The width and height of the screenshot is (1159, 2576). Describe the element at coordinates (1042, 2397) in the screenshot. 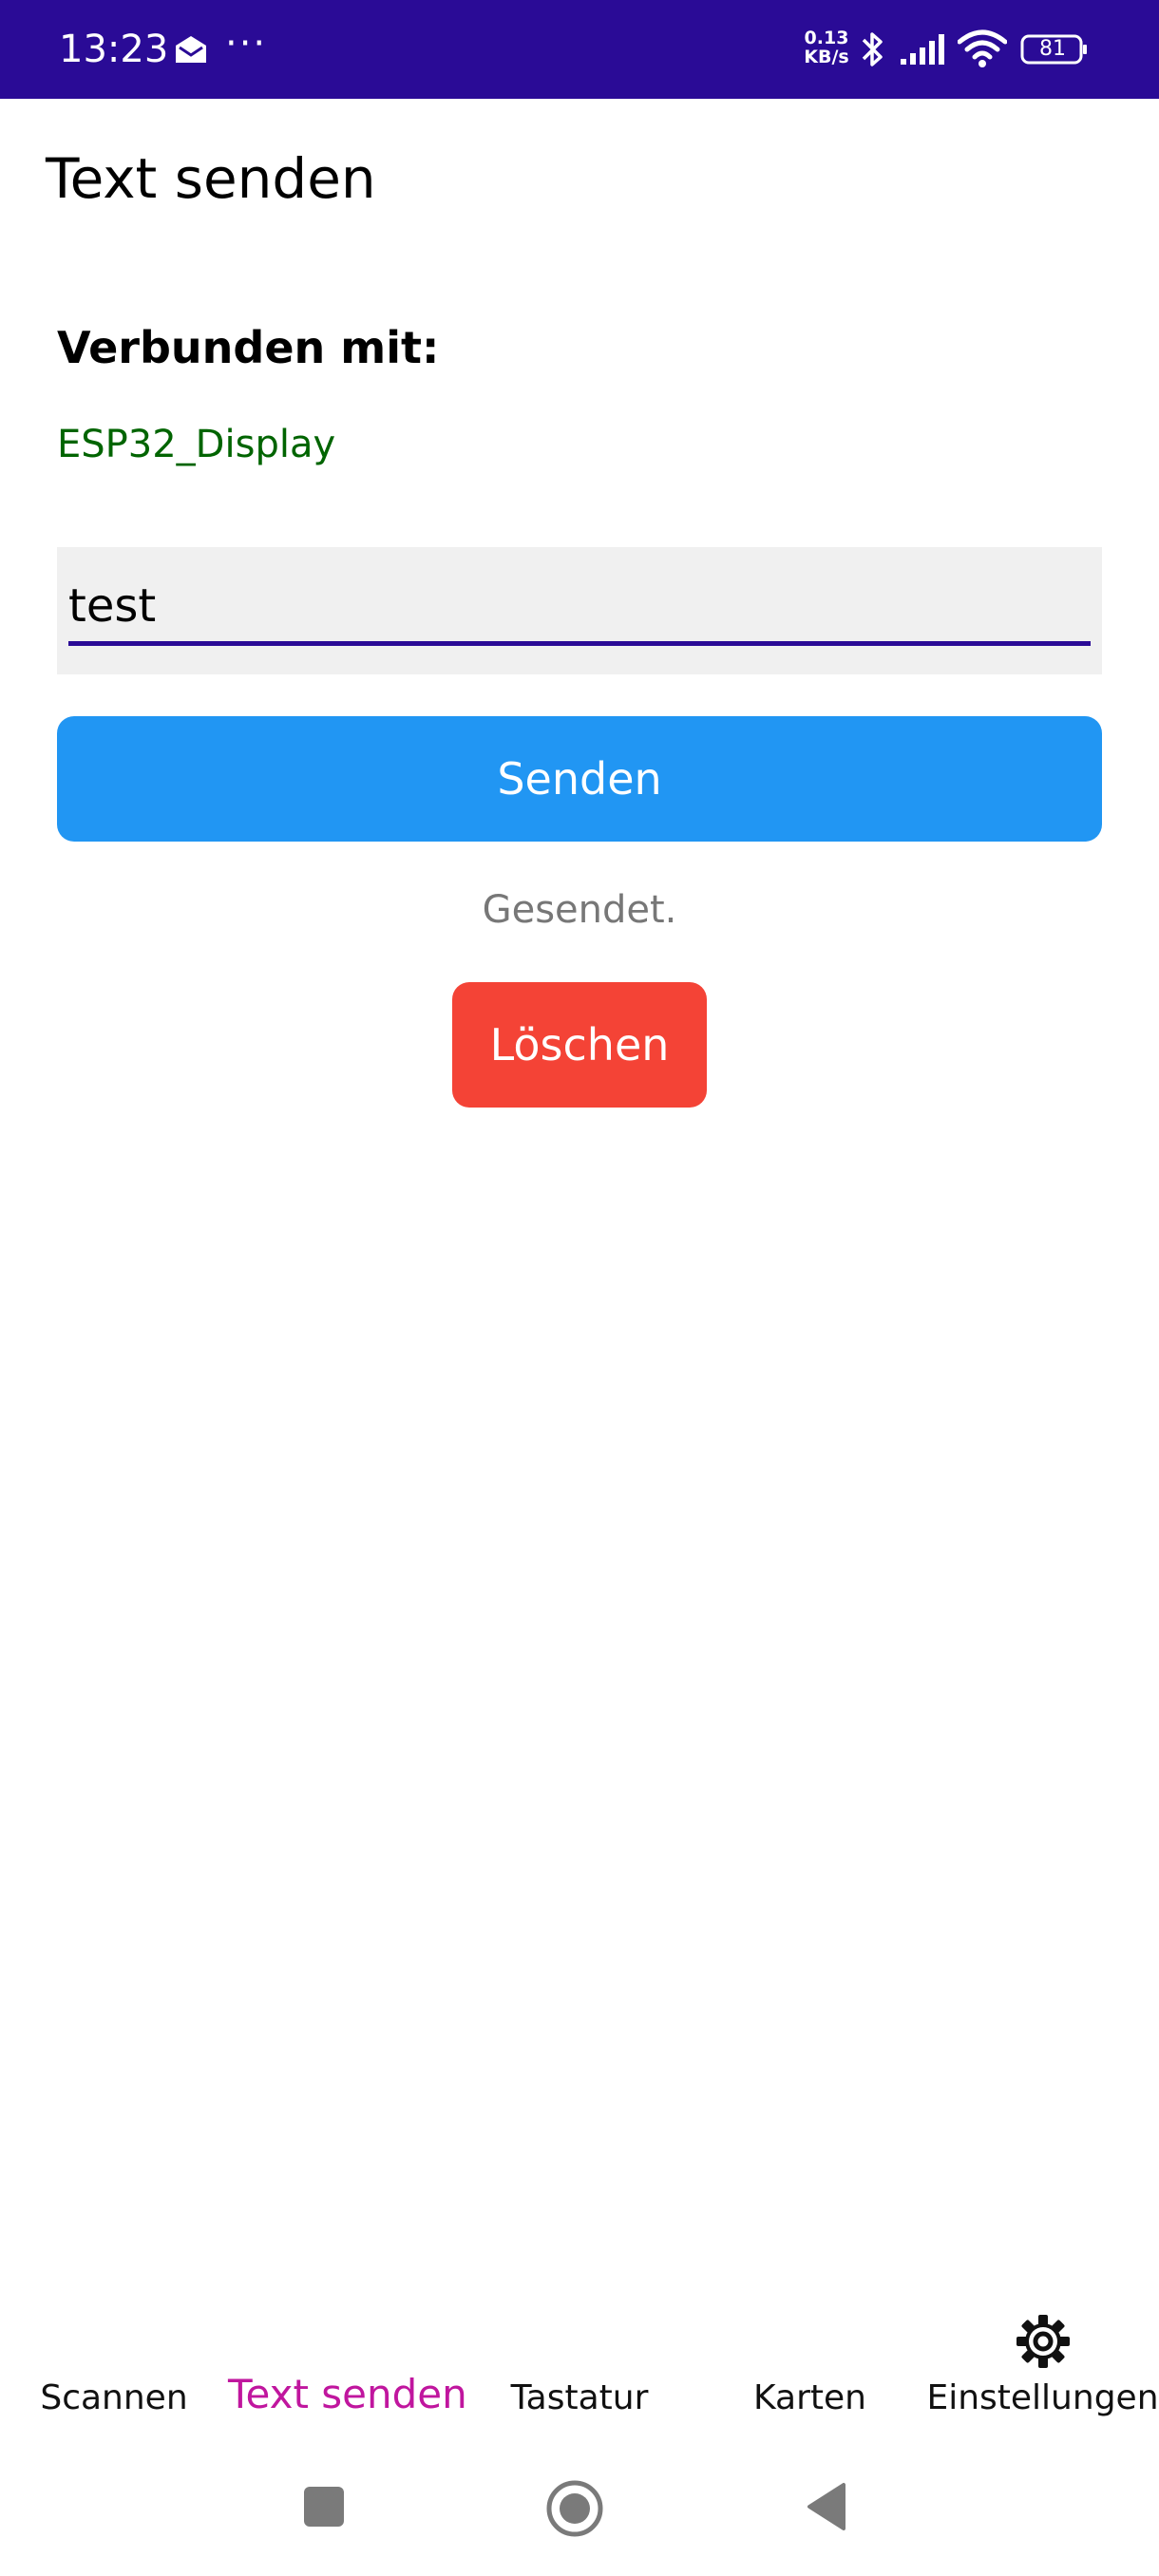

I see `tab-label: Einstellungen` at that location.